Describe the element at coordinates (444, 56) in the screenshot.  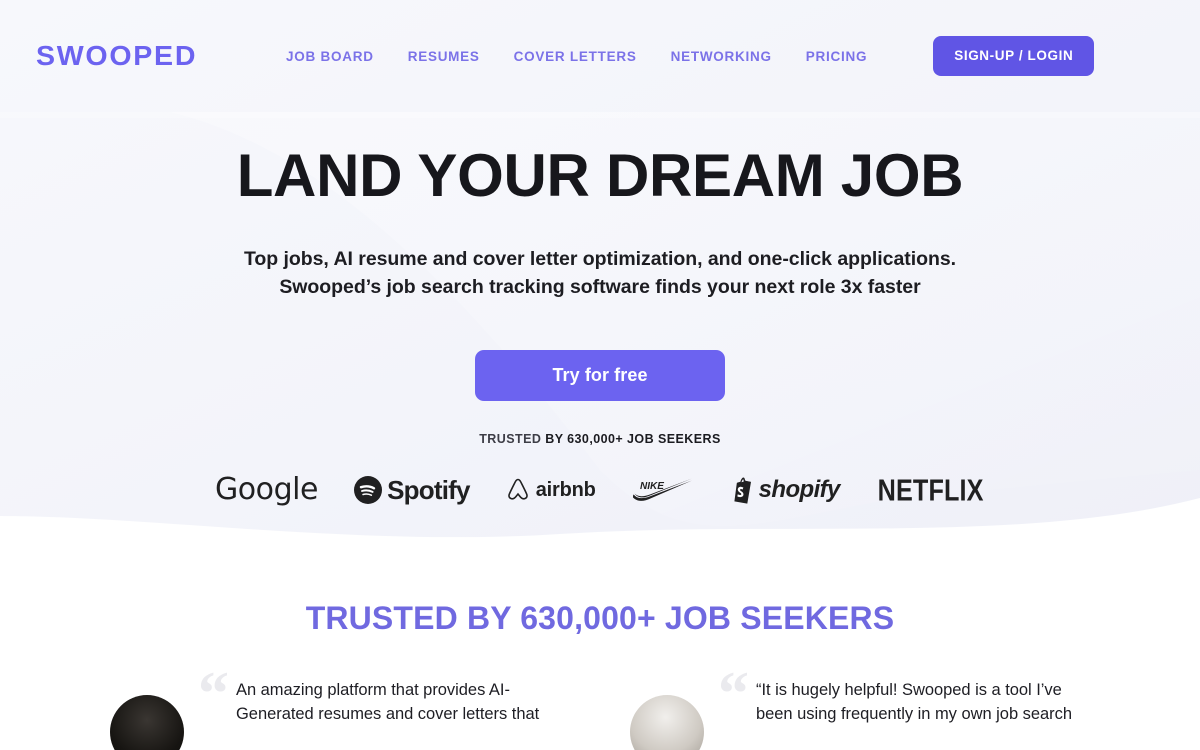
I see `nav-link-resumes: RESUMES` at that location.